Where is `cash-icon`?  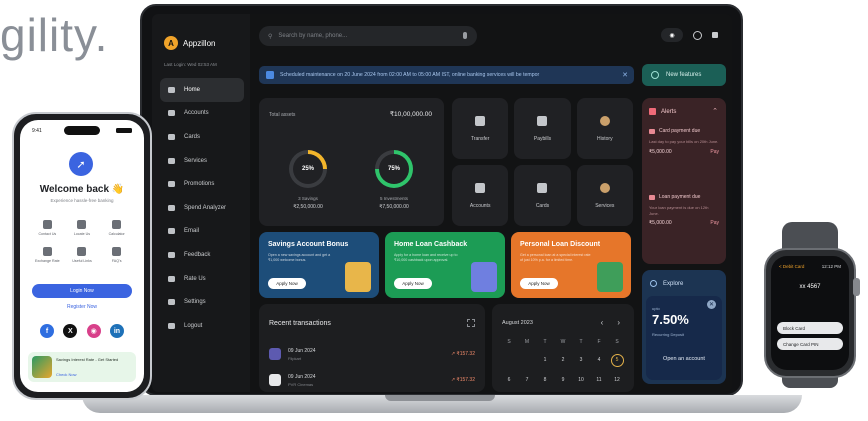 cash-icon is located at coordinates (610, 277).